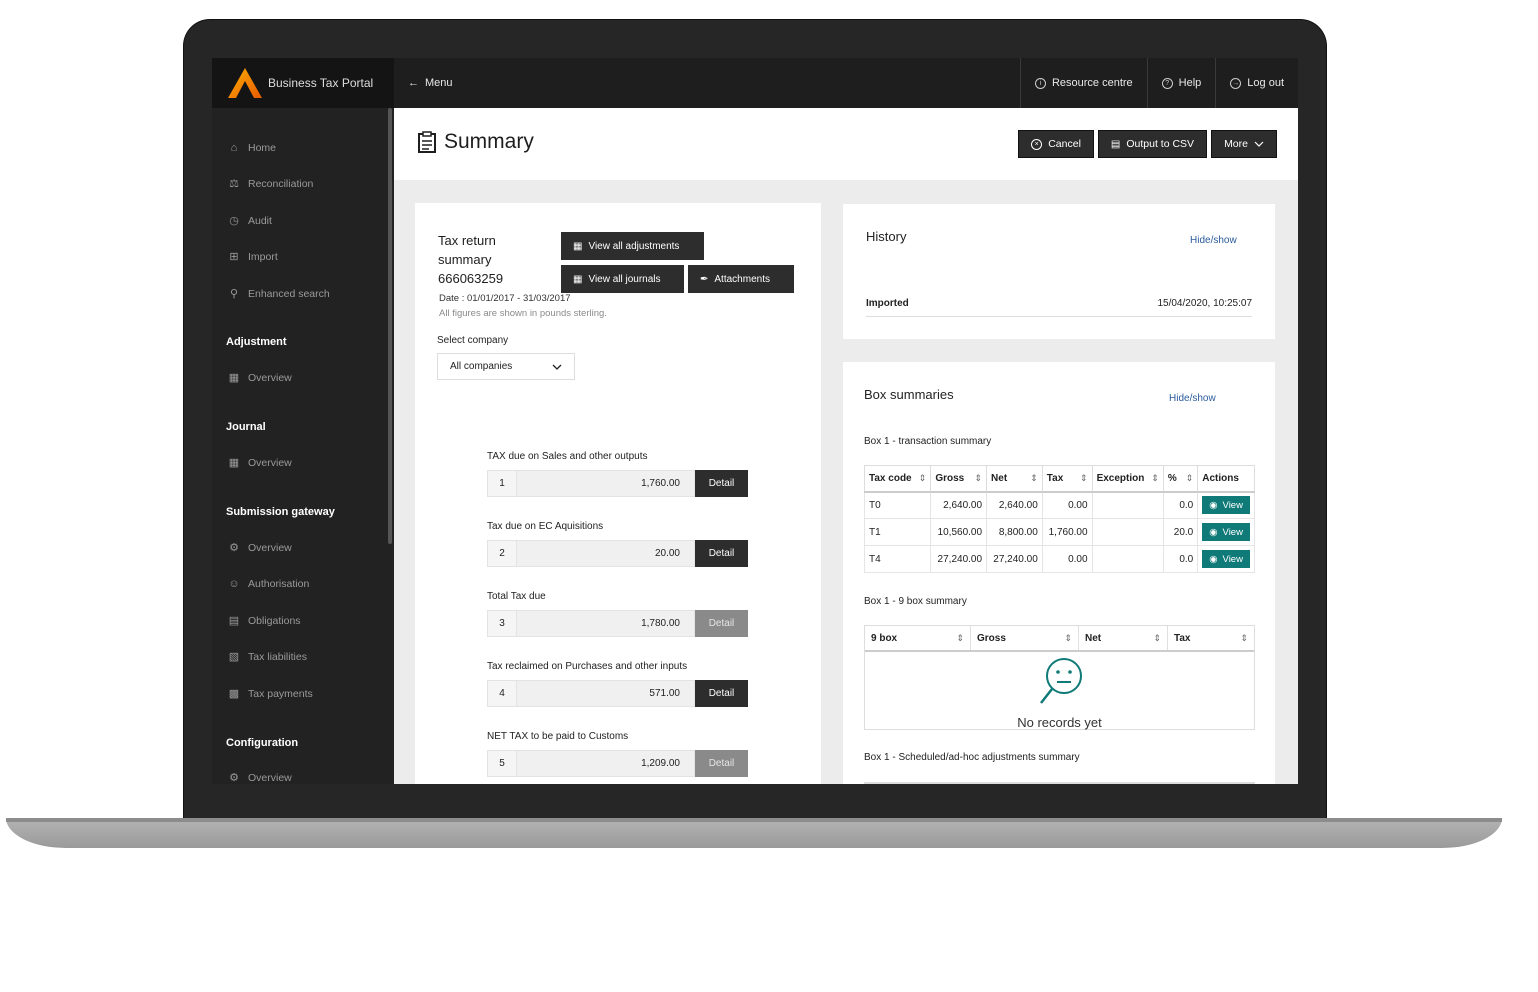  What do you see at coordinates (234, 657) in the screenshot?
I see `document-icon: ▧` at bounding box center [234, 657].